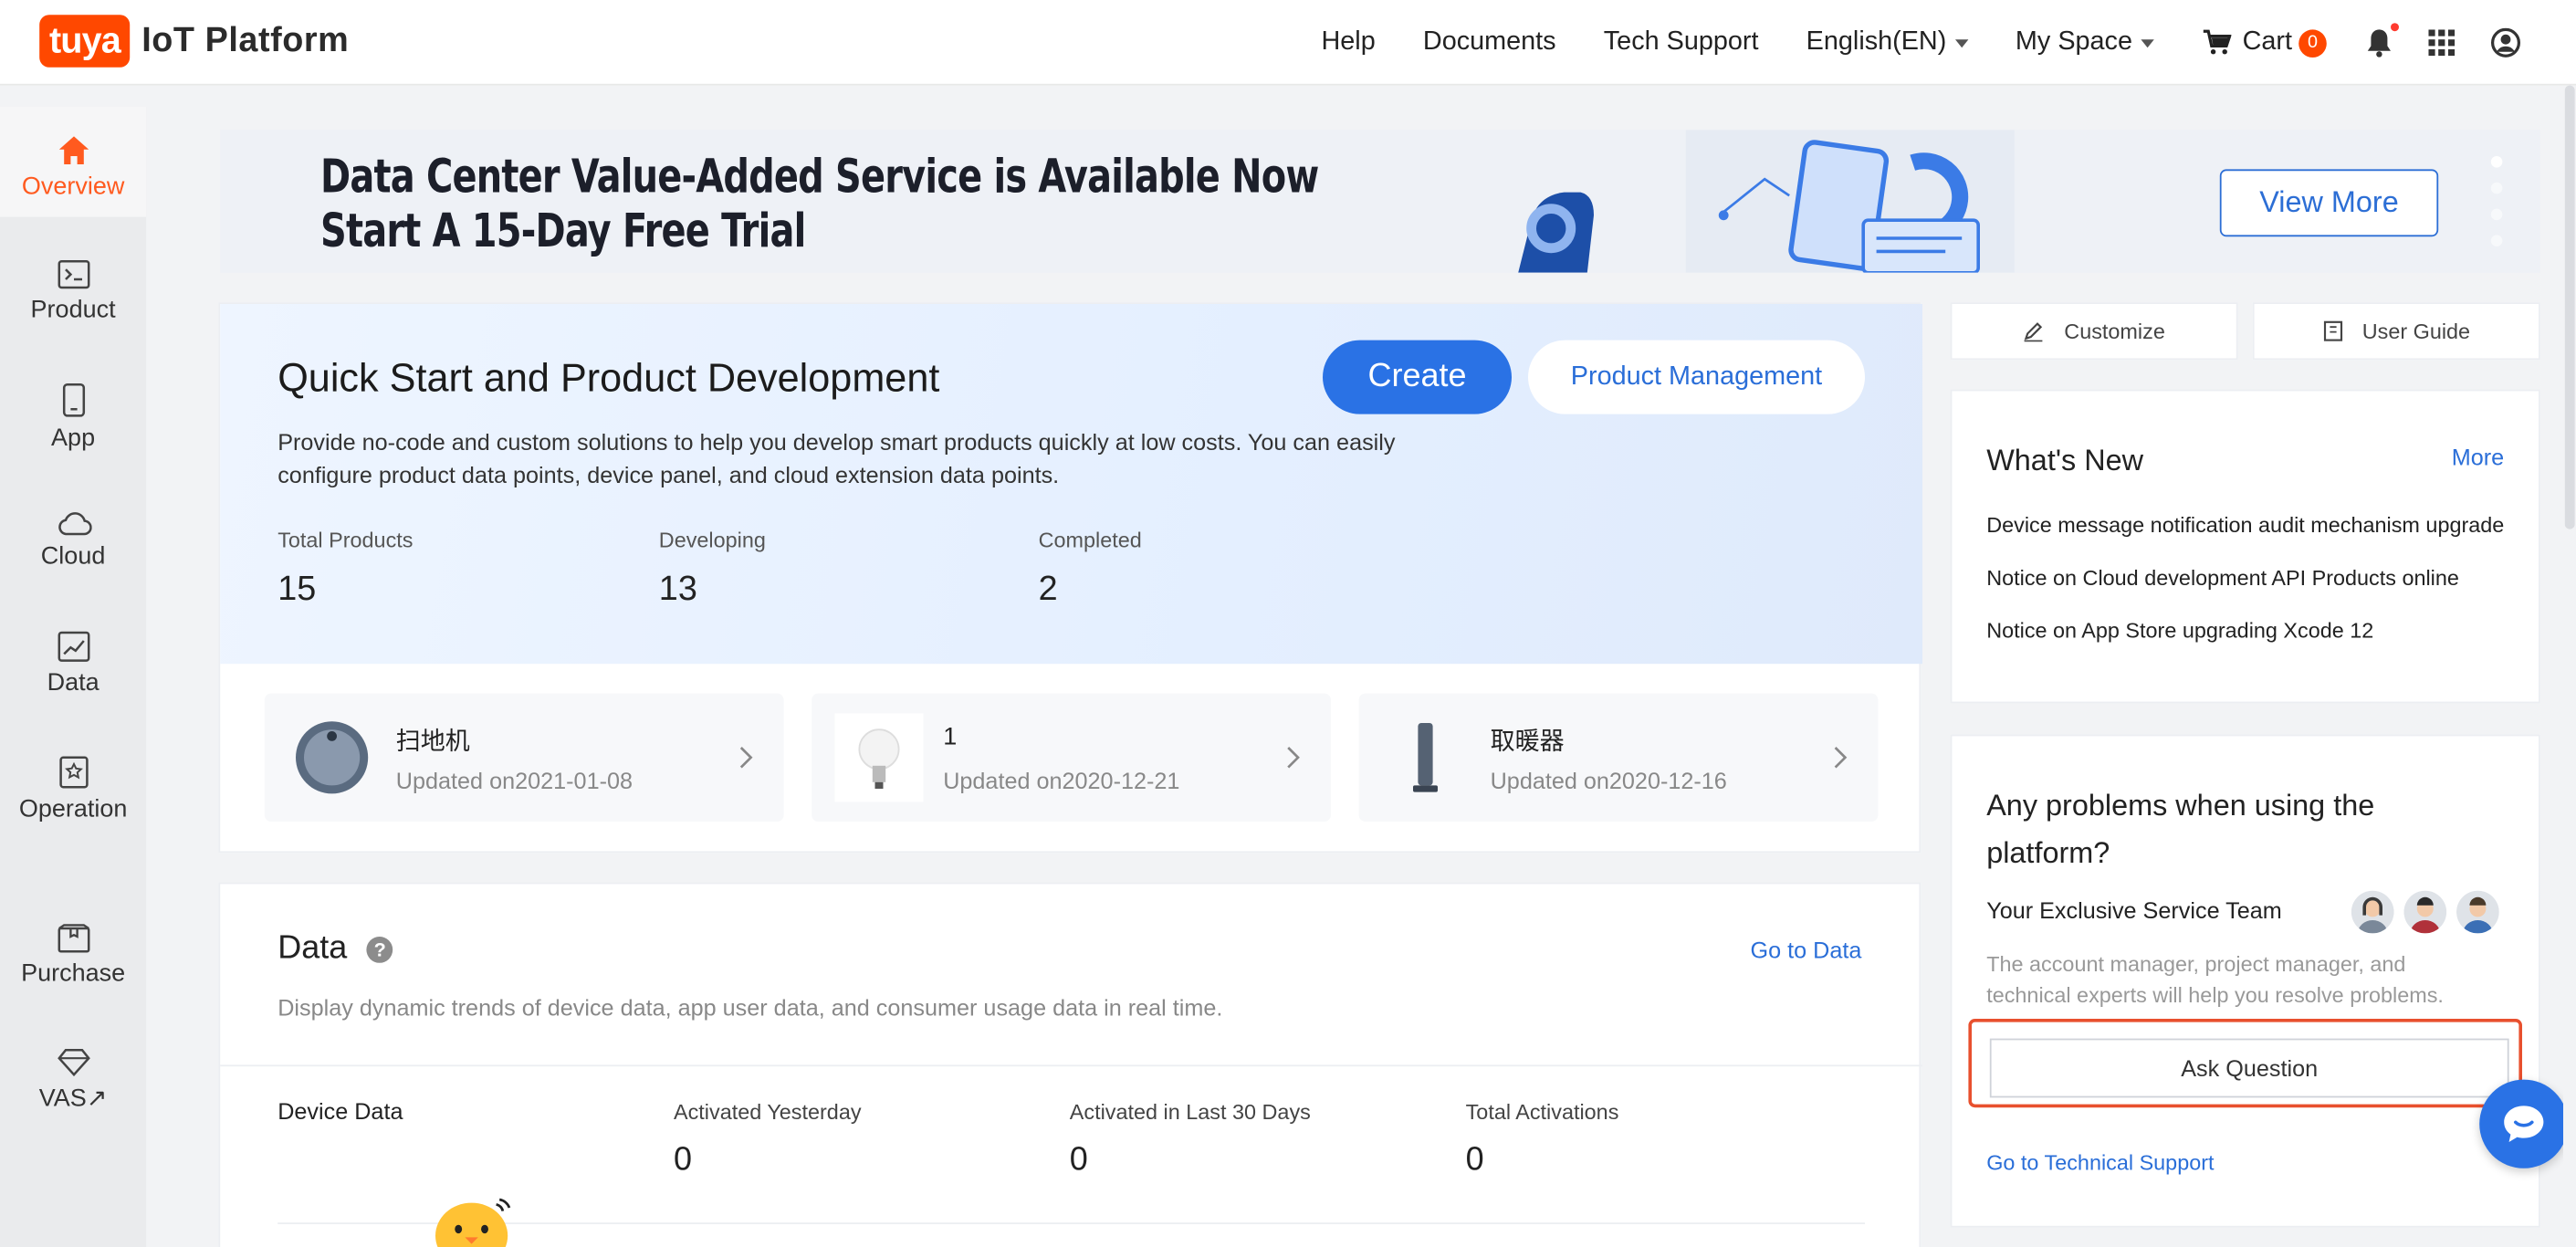 This screenshot has width=2576, height=1247. I want to click on sidebar-item-purchase: Purchase, so click(73, 956).